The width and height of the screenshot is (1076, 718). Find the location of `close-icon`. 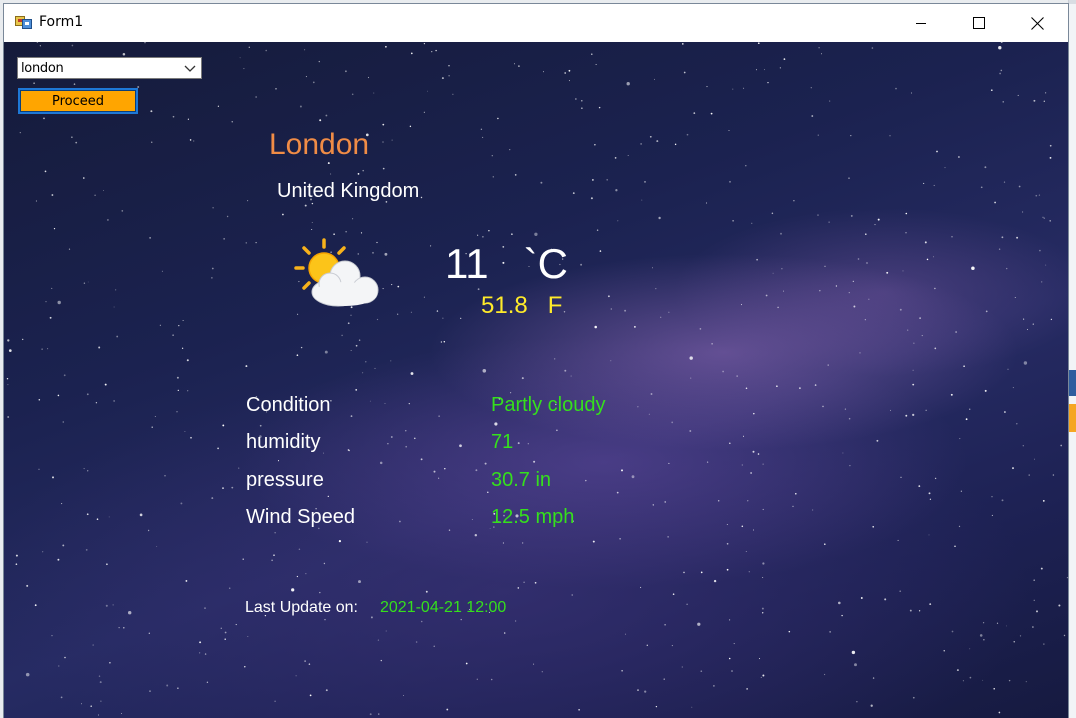

close-icon is located at coordinates (1037, 23).